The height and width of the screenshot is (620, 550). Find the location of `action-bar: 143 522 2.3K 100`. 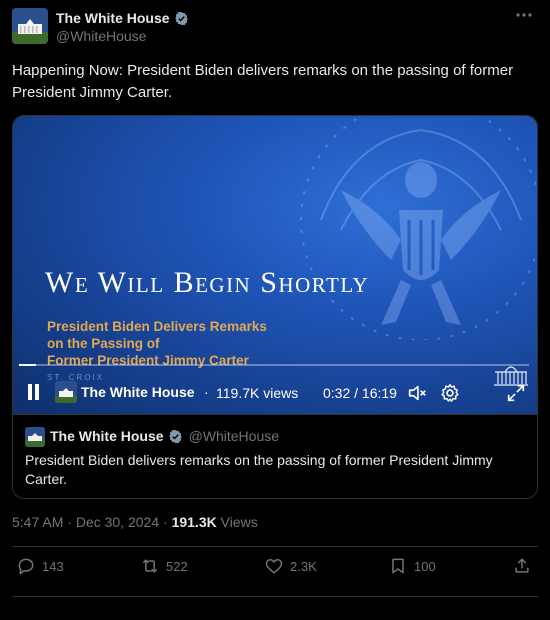

action-bar: 143 522 2.3K 100 is located at coordinates (275, 571).